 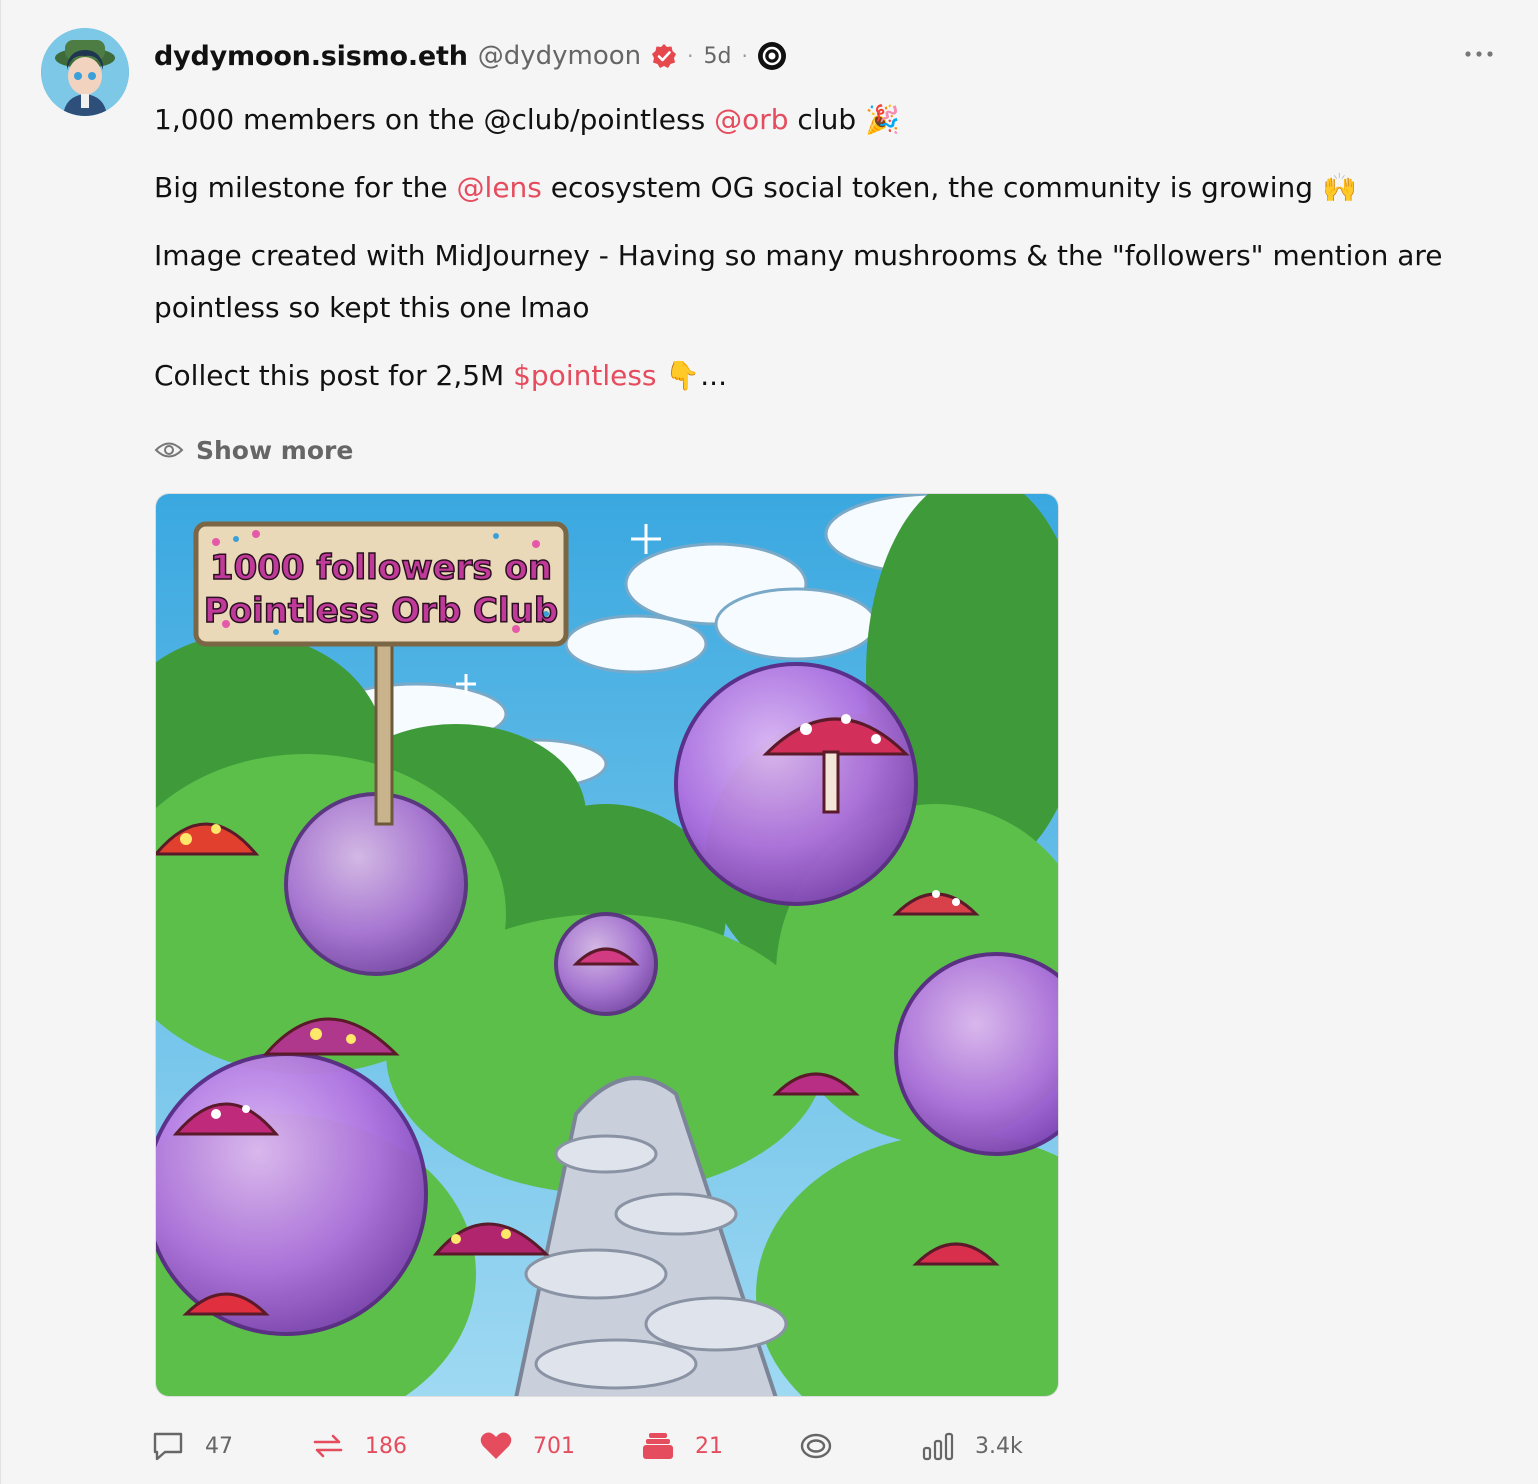 I want to click on avatar, so click(x=85, y=72).